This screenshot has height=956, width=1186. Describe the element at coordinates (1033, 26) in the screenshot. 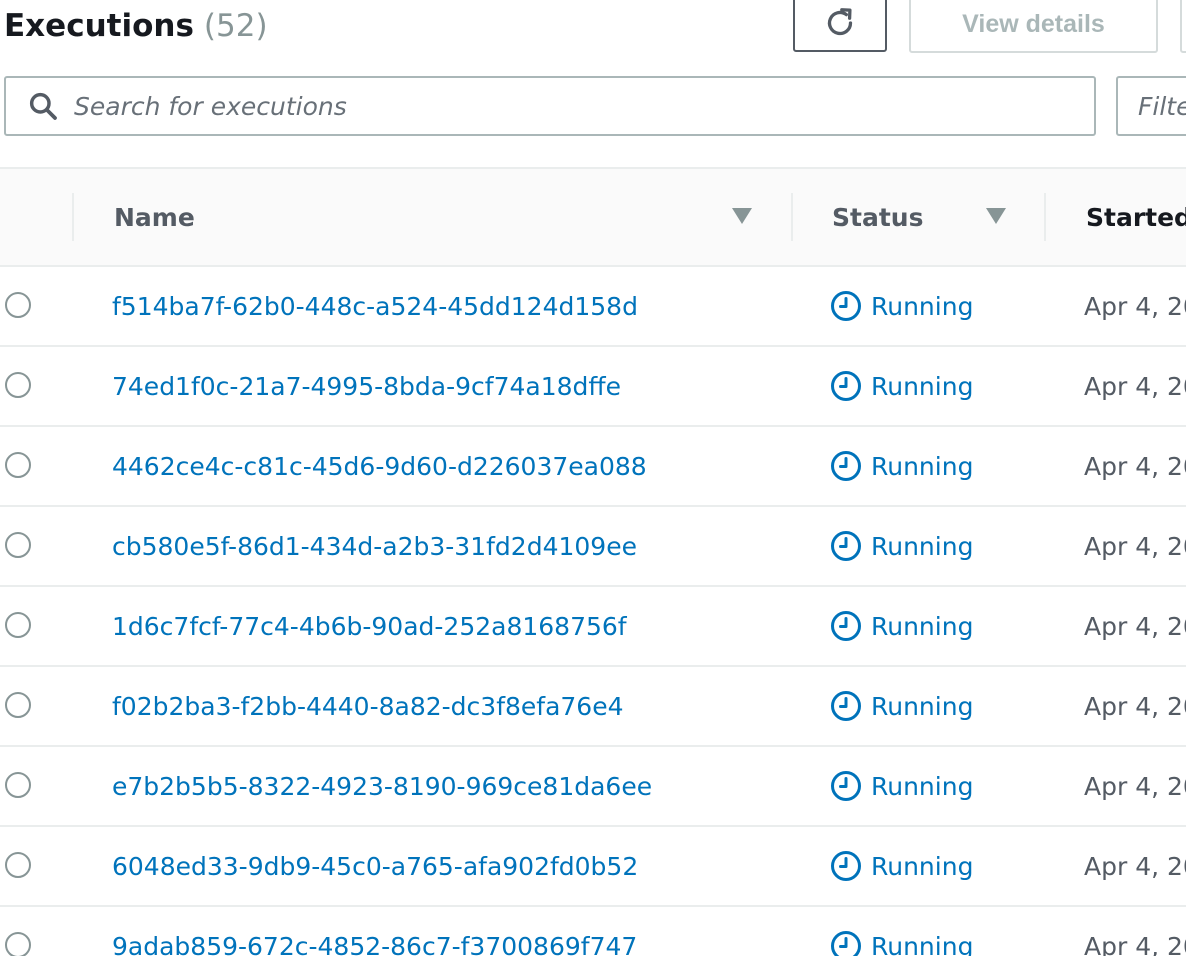

I see `view-details-button: View details` at that location.